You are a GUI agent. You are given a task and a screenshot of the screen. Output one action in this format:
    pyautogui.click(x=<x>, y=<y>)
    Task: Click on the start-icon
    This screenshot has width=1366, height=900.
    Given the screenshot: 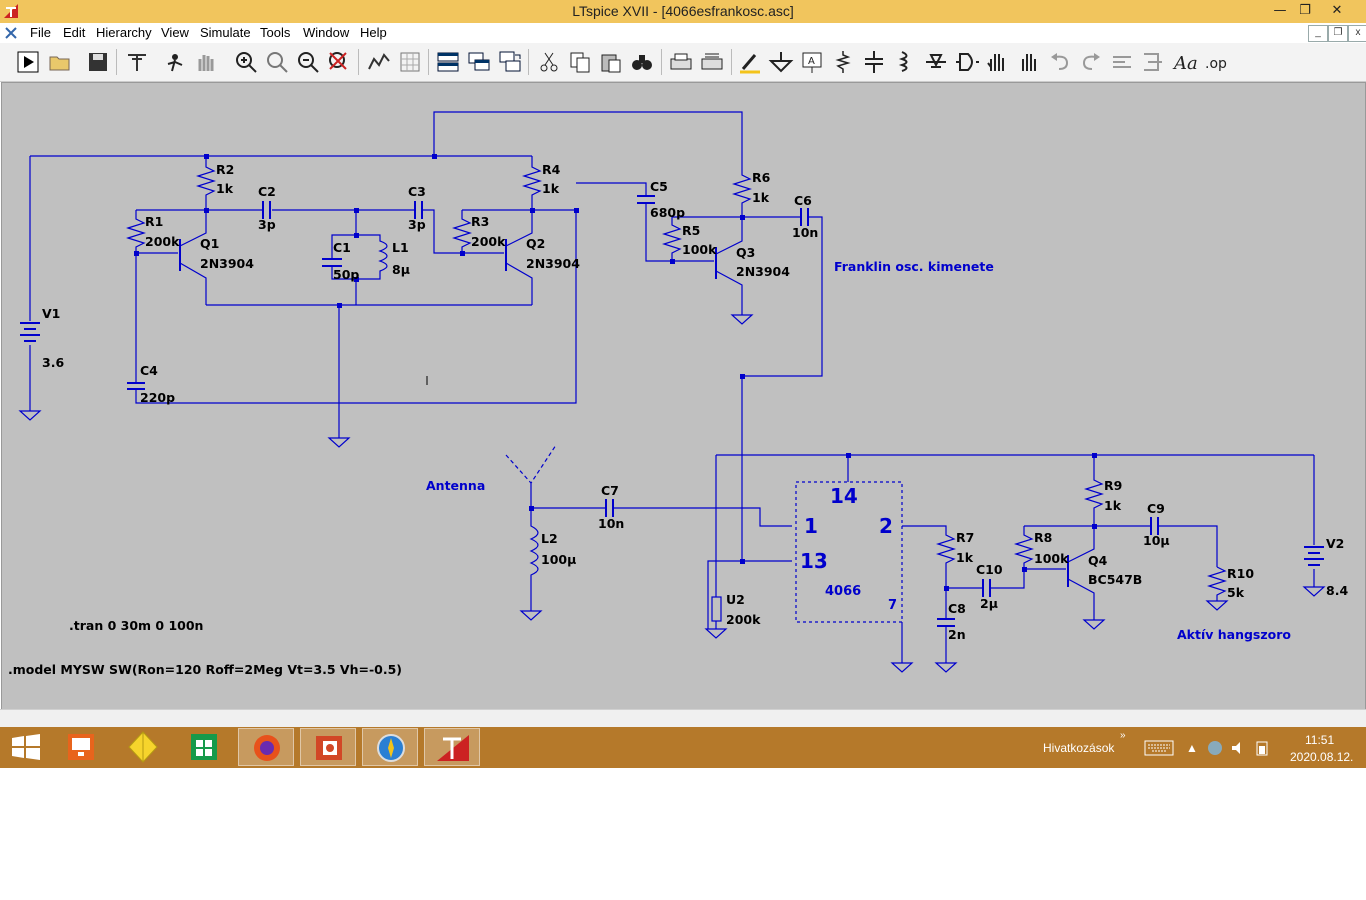 What is the action you would take?
    pyautogui.click(x=28, y=747)
    